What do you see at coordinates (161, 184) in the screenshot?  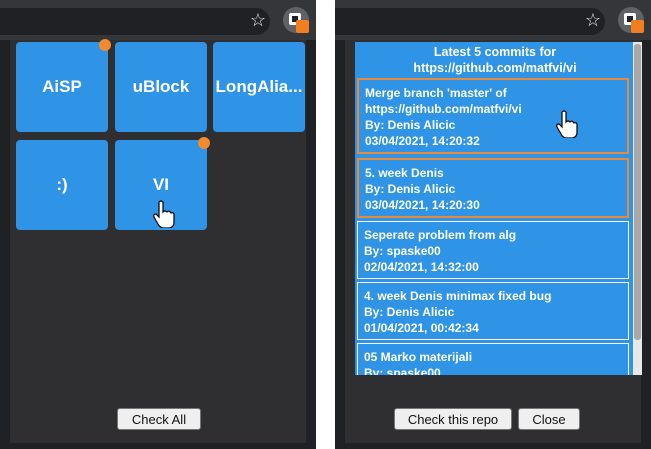 I see `tile-label: VI` at bounding box center [161, 184].